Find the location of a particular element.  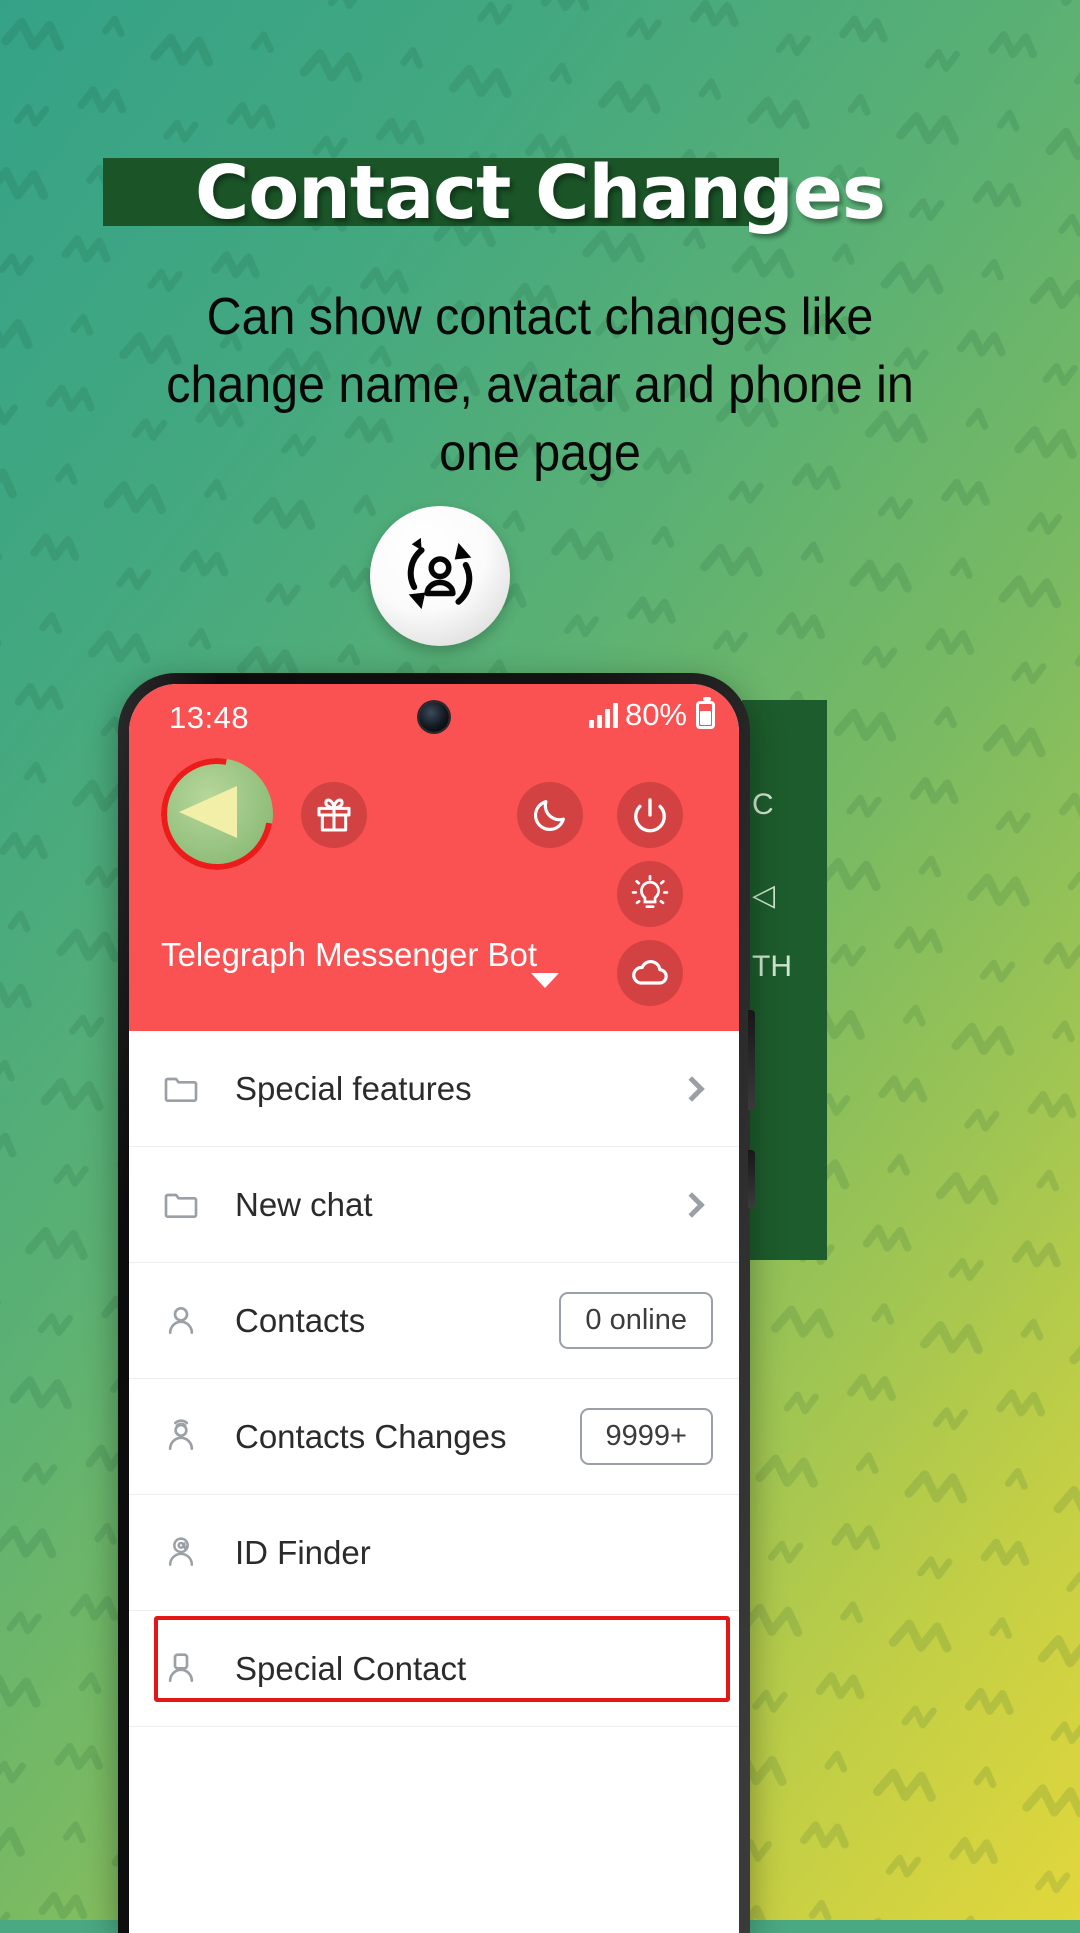

menu-item-label: Special features is located at coordinates (353, 1088).